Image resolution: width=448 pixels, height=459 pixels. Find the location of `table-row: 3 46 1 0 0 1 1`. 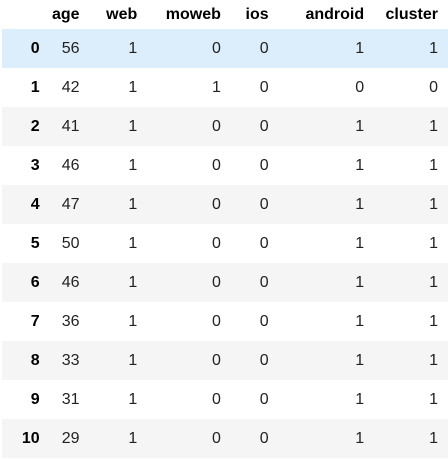

table-row: 3 46 1 0 0 1 1 is located at coordinates (225, 165).